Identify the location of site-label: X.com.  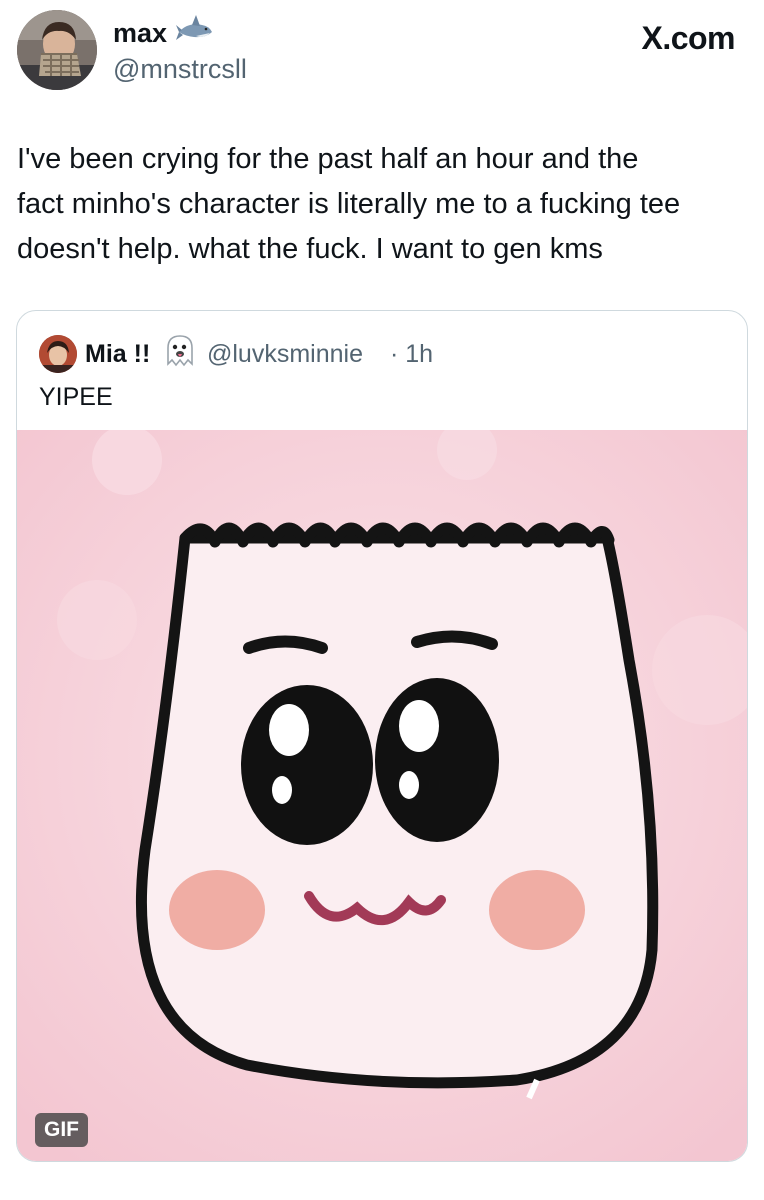
(688, 38).